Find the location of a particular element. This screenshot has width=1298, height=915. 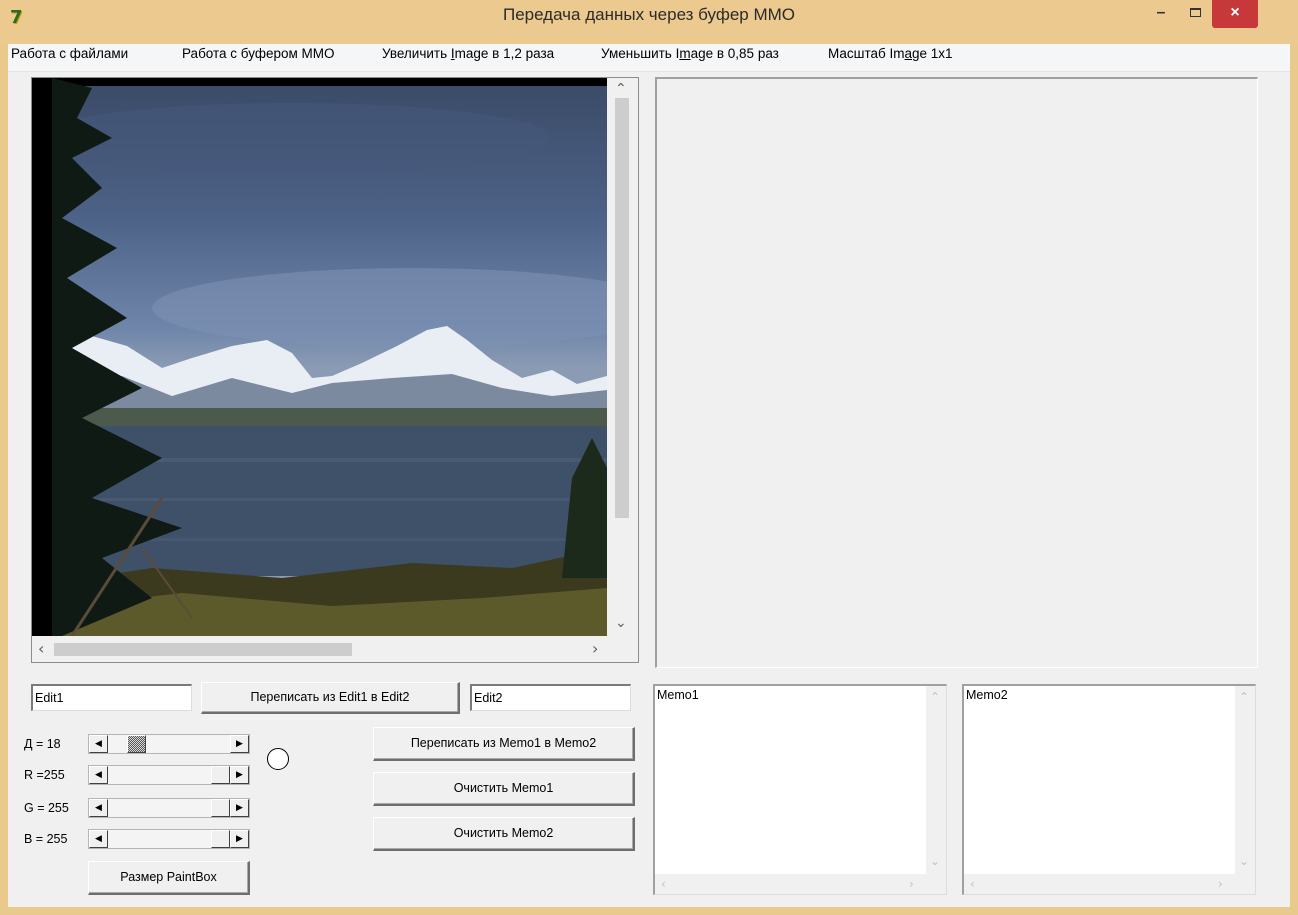

slider-d-left-icon: ◀ is located at coordinates (98, 744).